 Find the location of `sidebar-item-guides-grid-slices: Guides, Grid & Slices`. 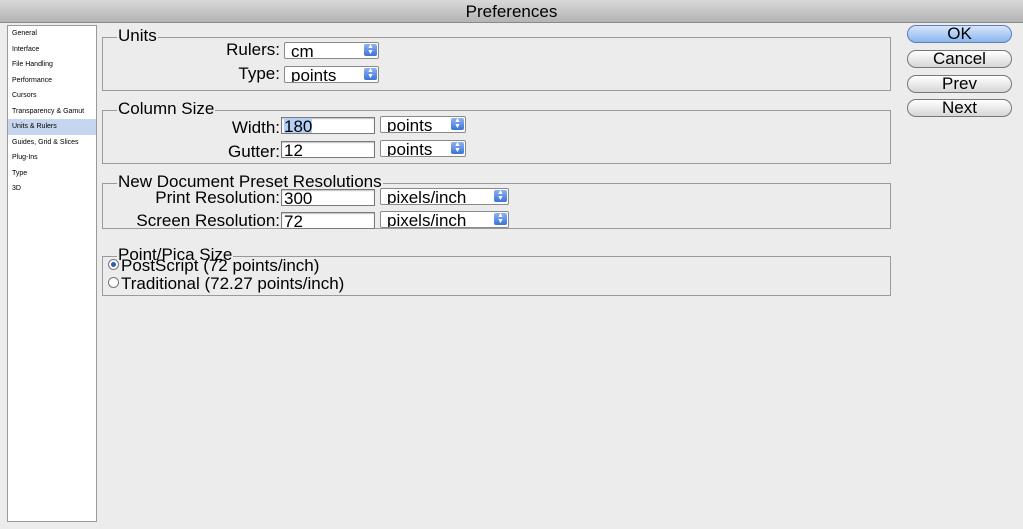

sidebar-item-guides-grid-slices: Guides, Grid & Slices is located at coordinates (52, 143).